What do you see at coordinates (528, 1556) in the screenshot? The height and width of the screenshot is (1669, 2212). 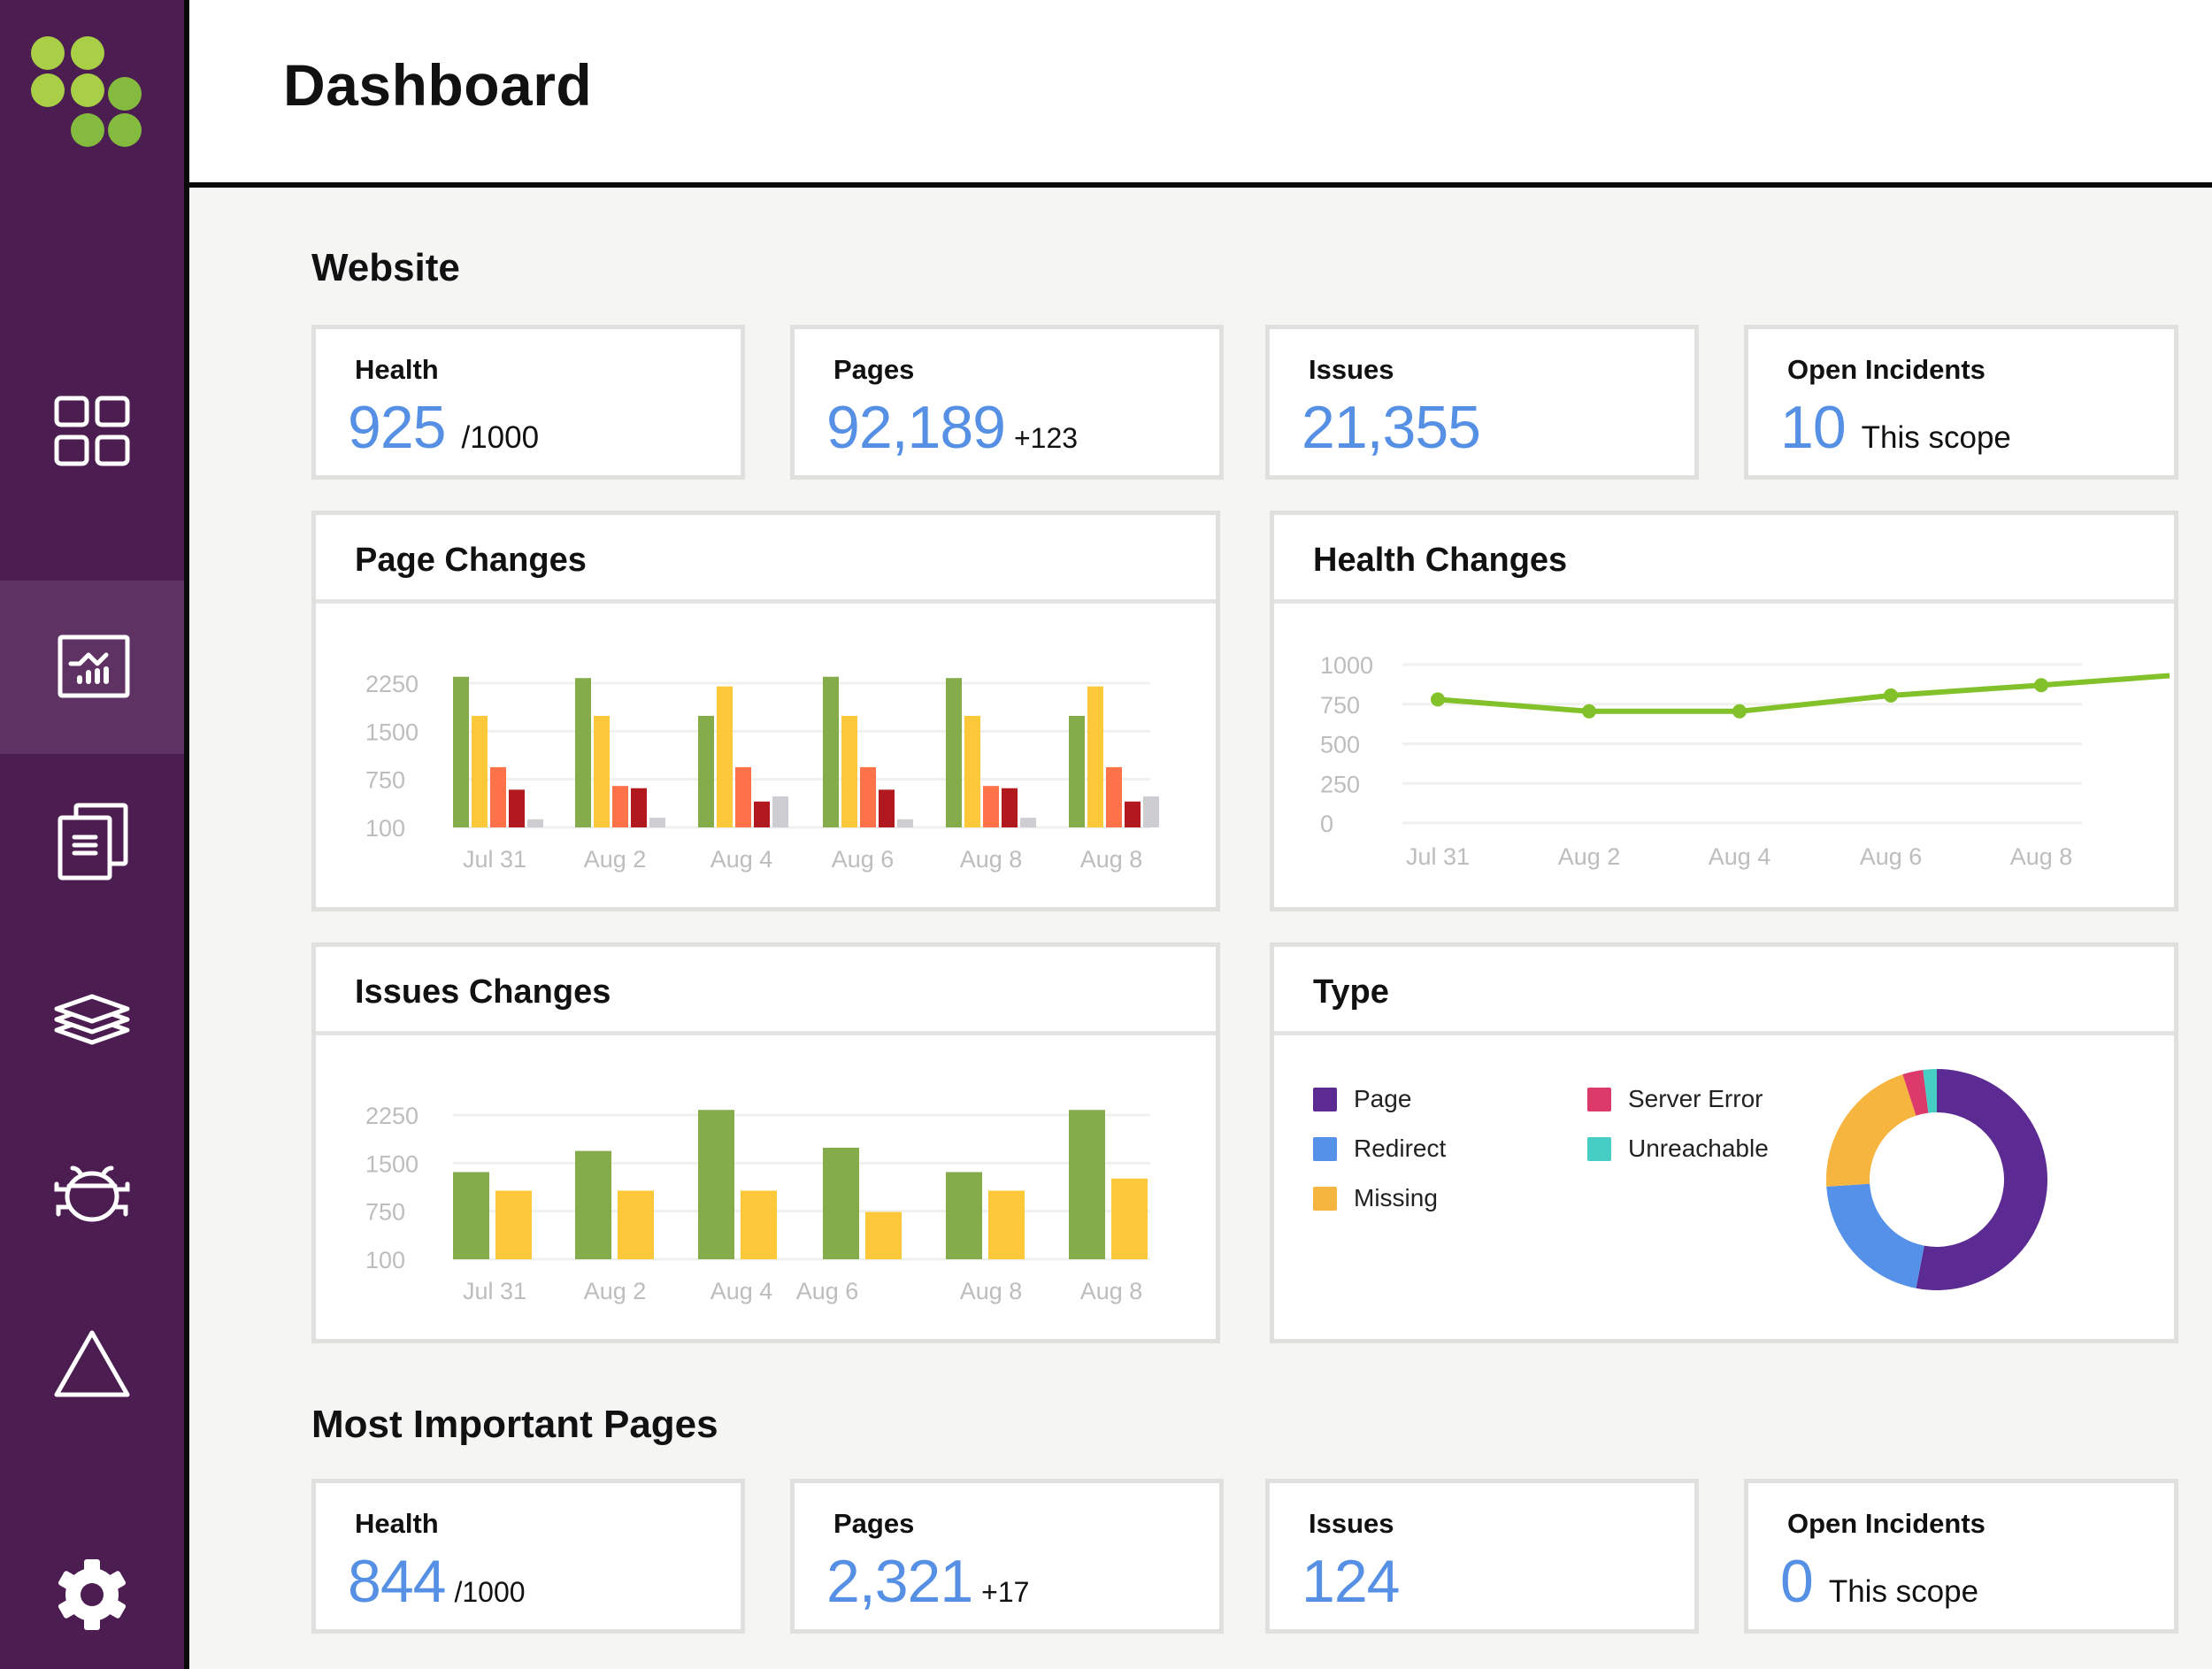 I see `stat-card-health: Health 844/1000` at bounding box center [528, 1556].